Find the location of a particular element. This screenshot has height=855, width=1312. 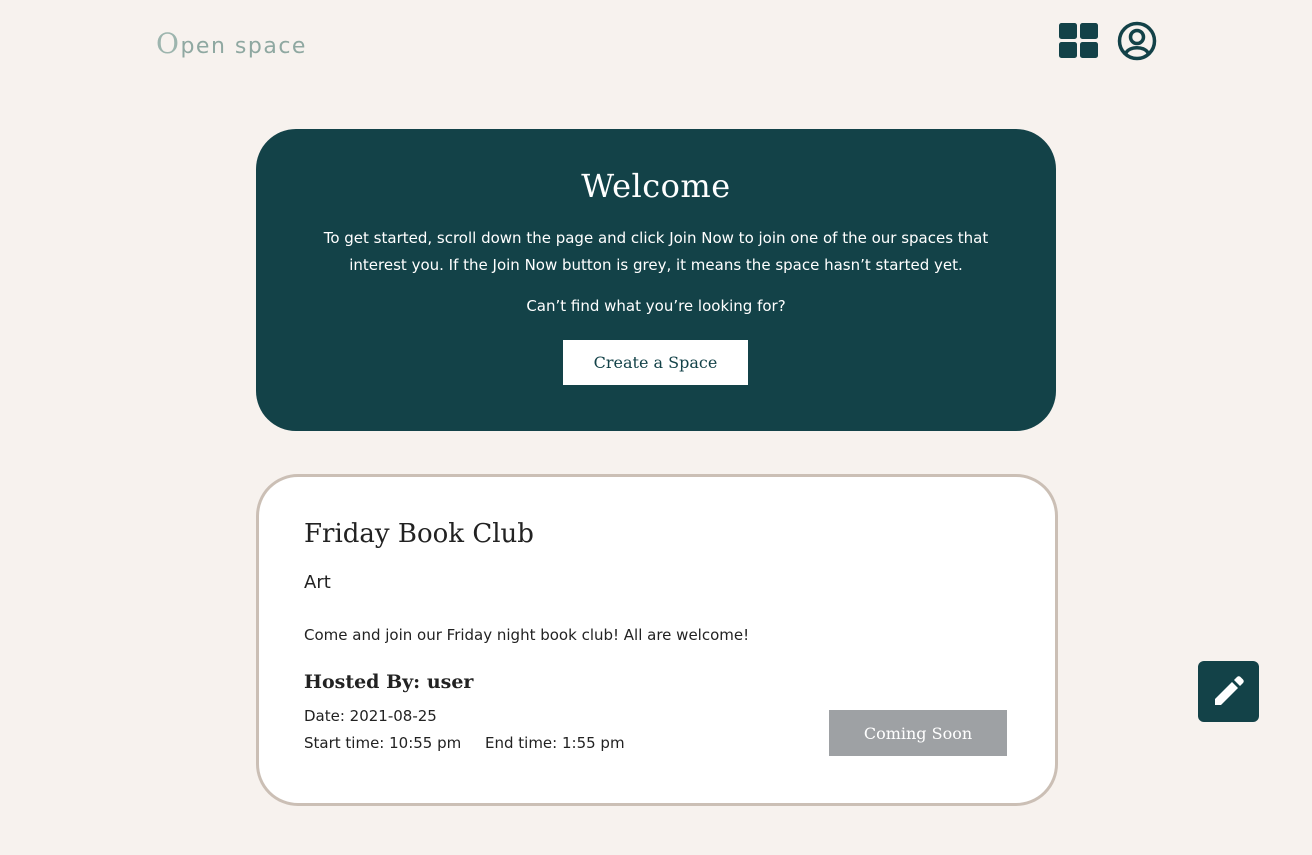

user-circle-icon is located at coordinates (1137, 41).